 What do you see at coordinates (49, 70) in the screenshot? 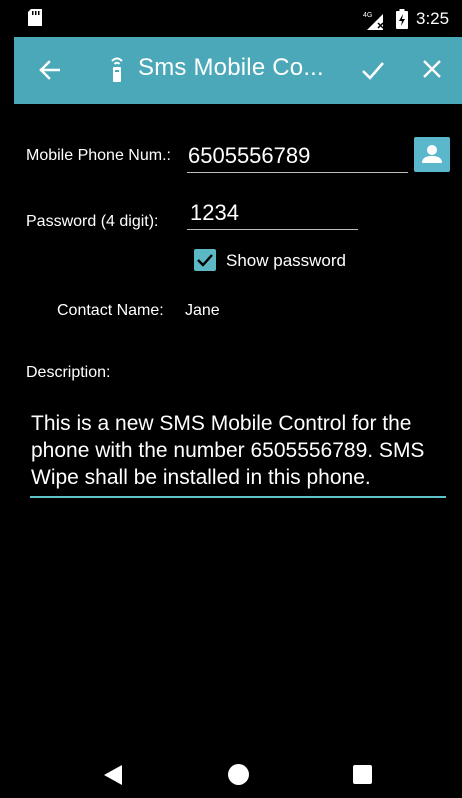
I see `arrow-left-icon` at bounding box center [49, 70].